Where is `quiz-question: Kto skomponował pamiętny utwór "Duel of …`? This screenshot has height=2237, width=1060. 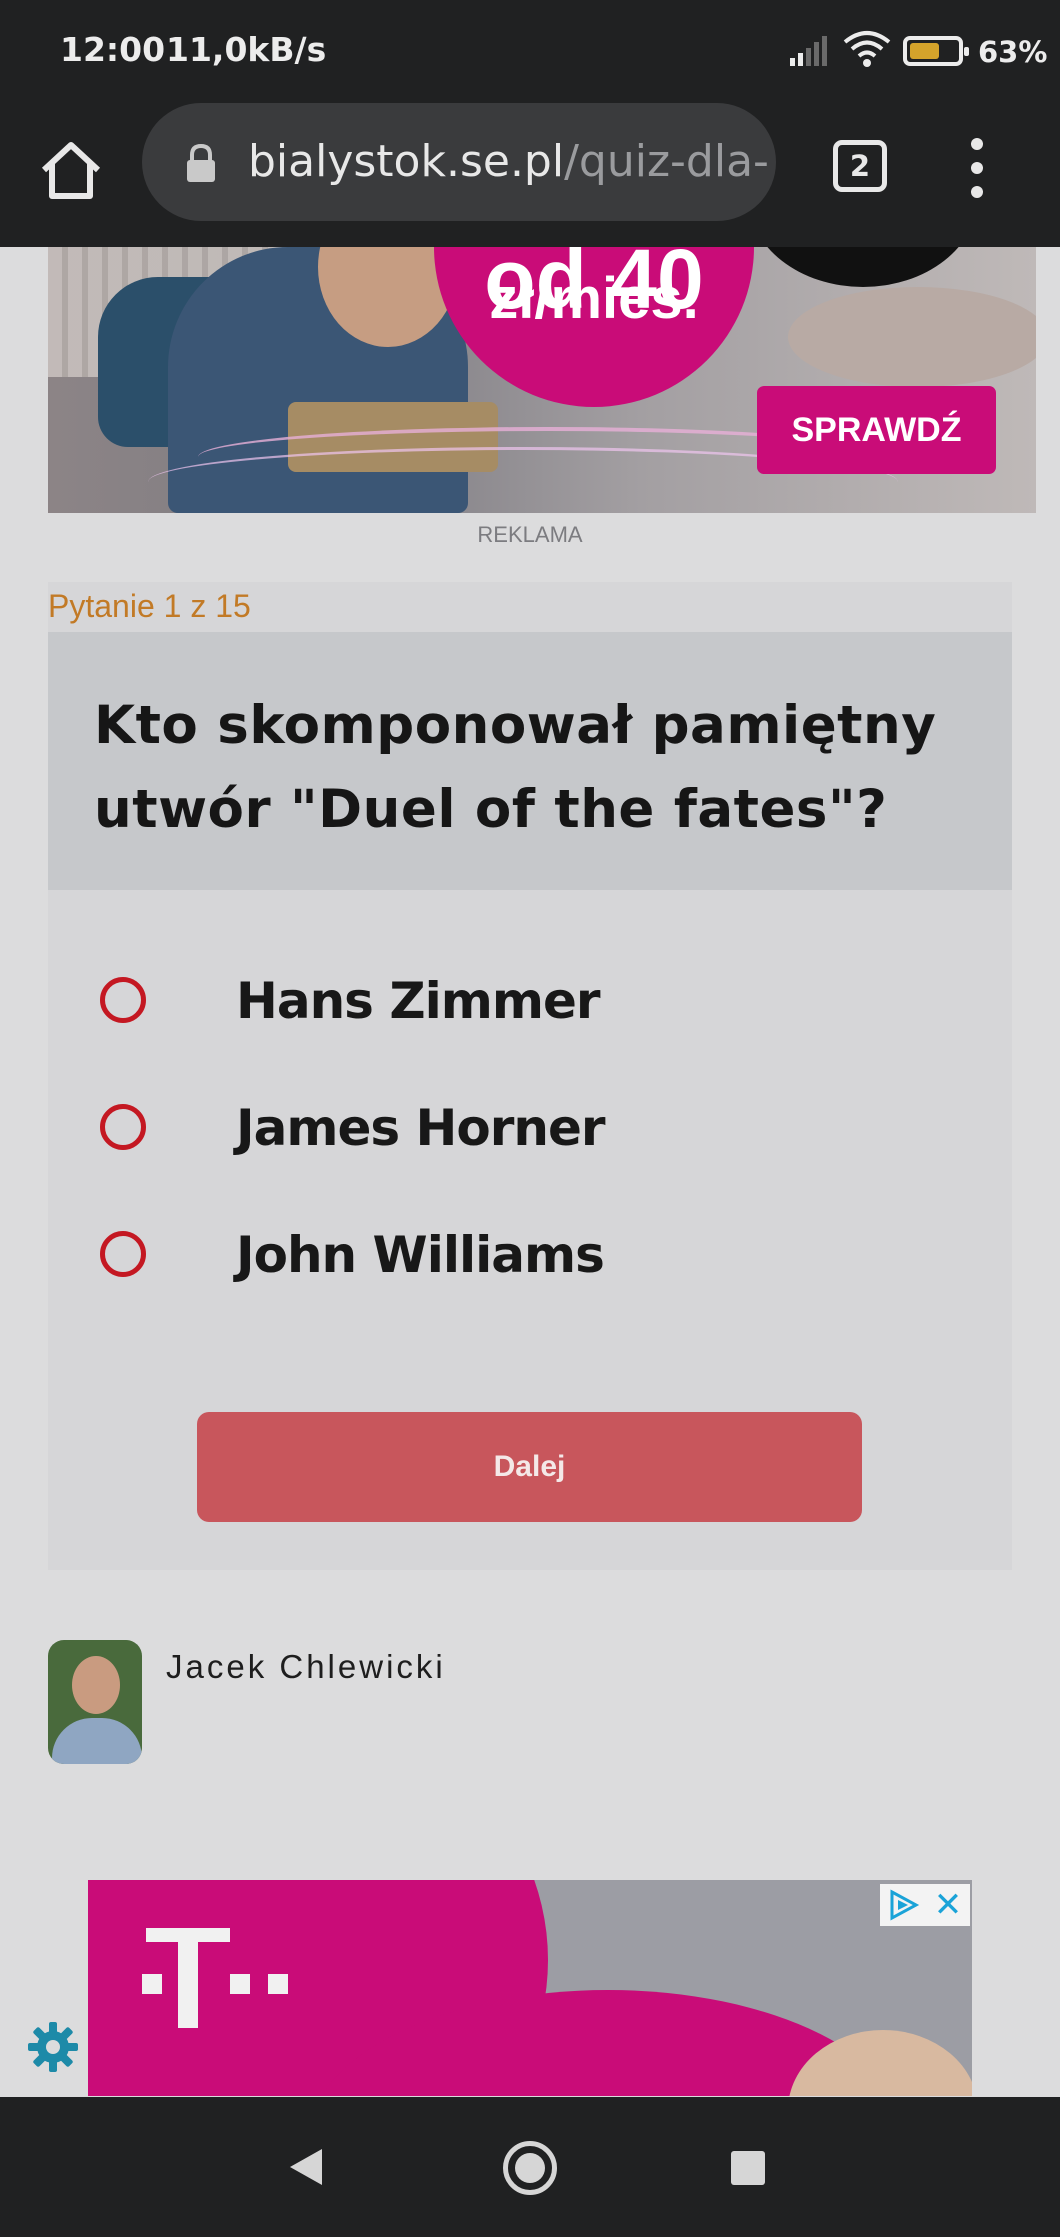 quiz-question: Kto skomponował pamiętny utwór "Duel of … is located at coordinates (515, 767).